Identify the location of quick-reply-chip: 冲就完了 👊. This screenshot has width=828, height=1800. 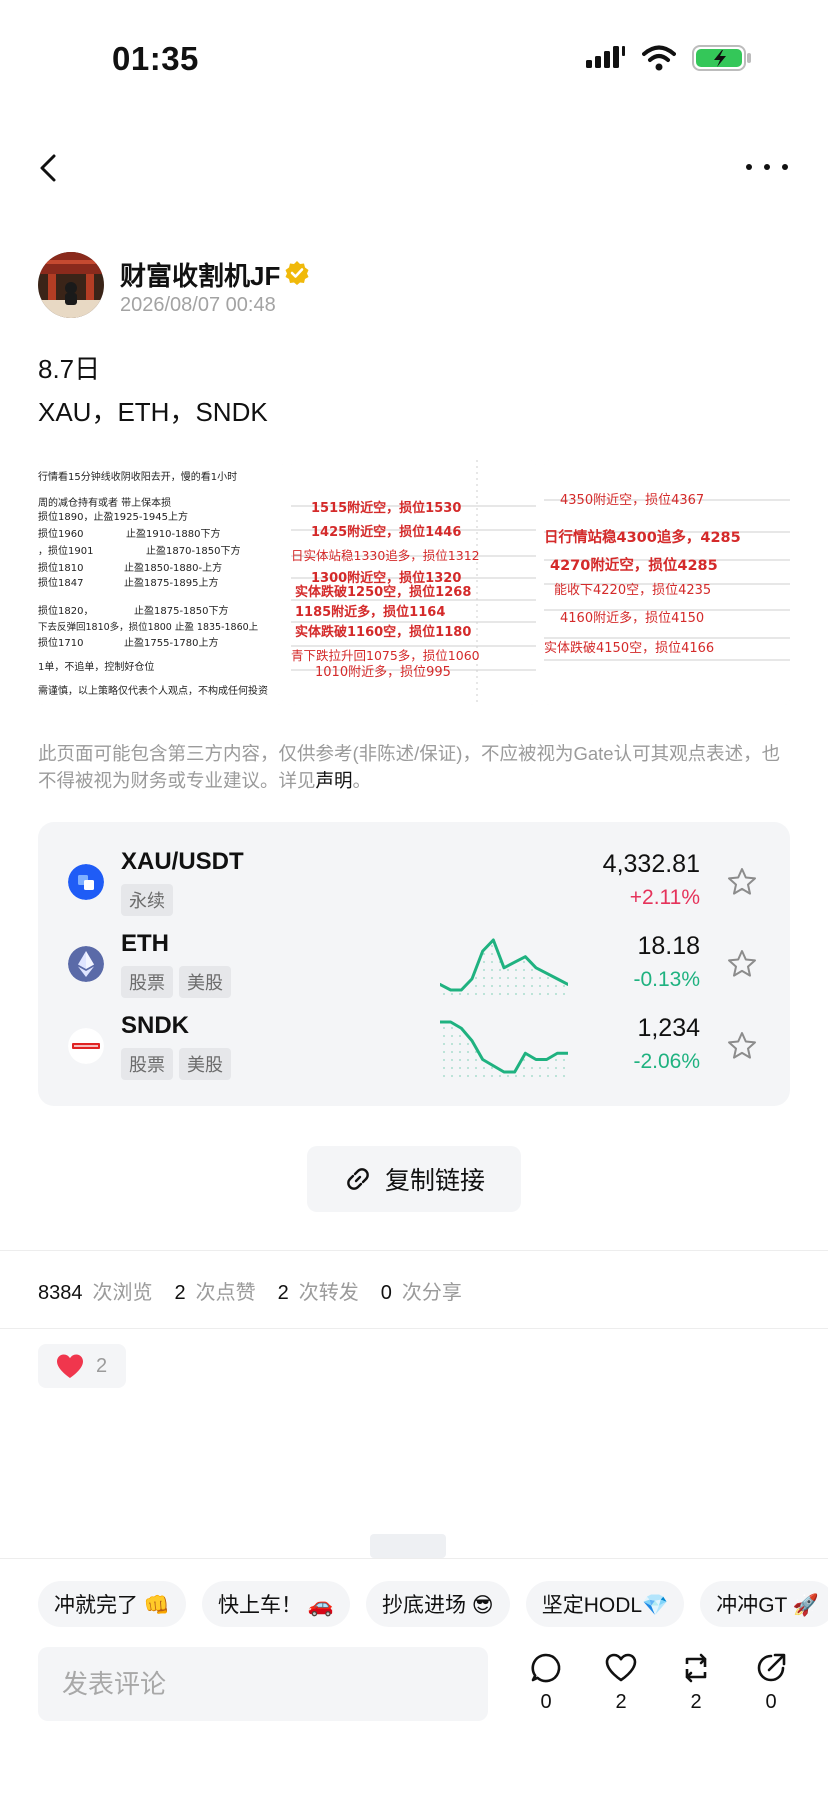
(112, 1604).